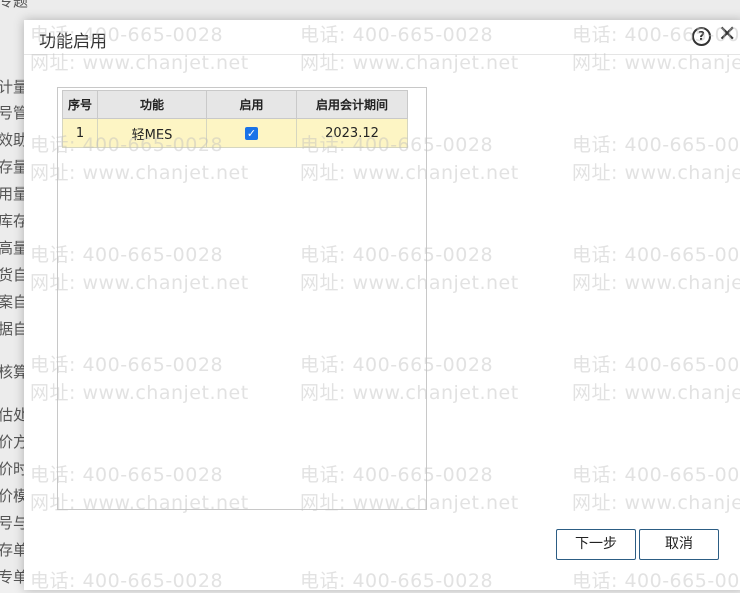 This screenshot has width=740, height=593. What do you see at coordinates (727, 35) in the screenshot?
I see `close-icon: ✕` at bounding box center [727, 35].